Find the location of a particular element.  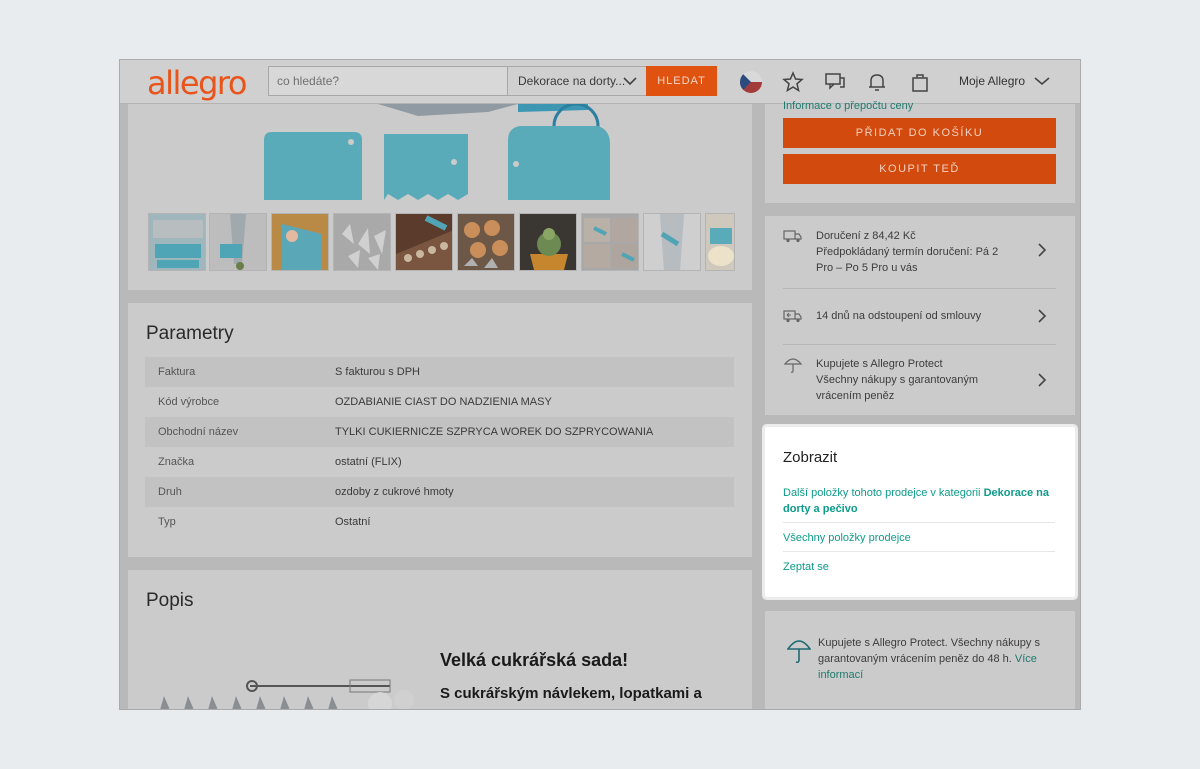

messages-icon is located at coordinates (835, 82).